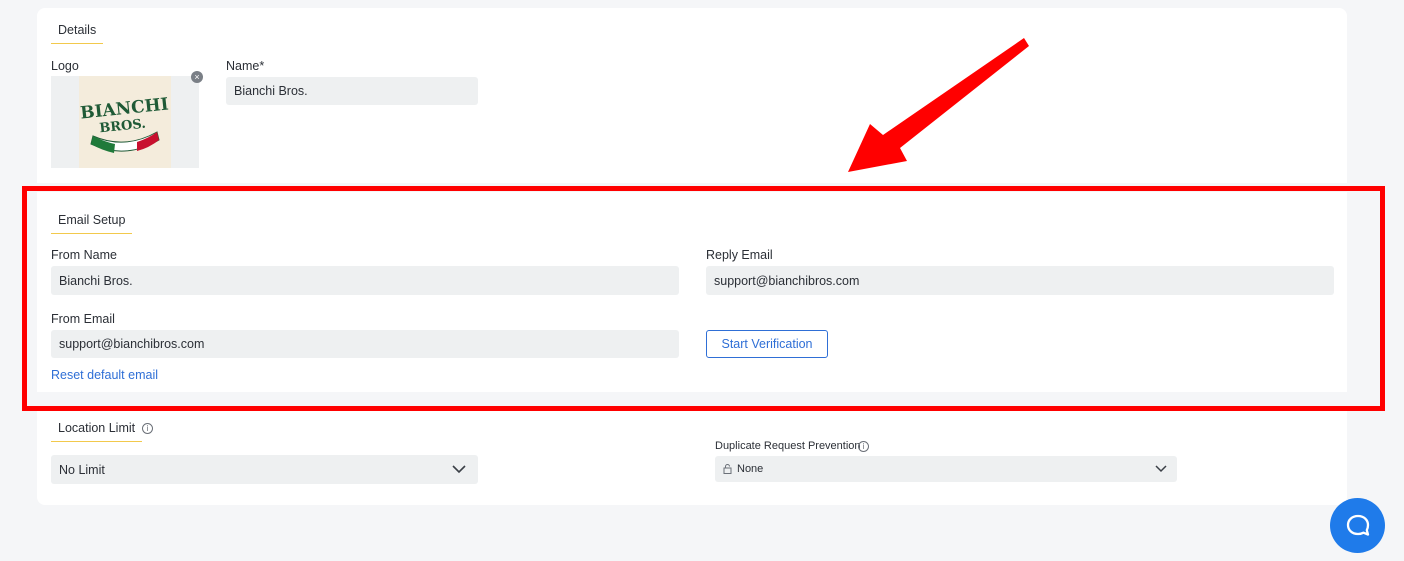 This screenshot has width=1404, height=561. I want to click on chat-bubble-icon, so click(1357, 525).